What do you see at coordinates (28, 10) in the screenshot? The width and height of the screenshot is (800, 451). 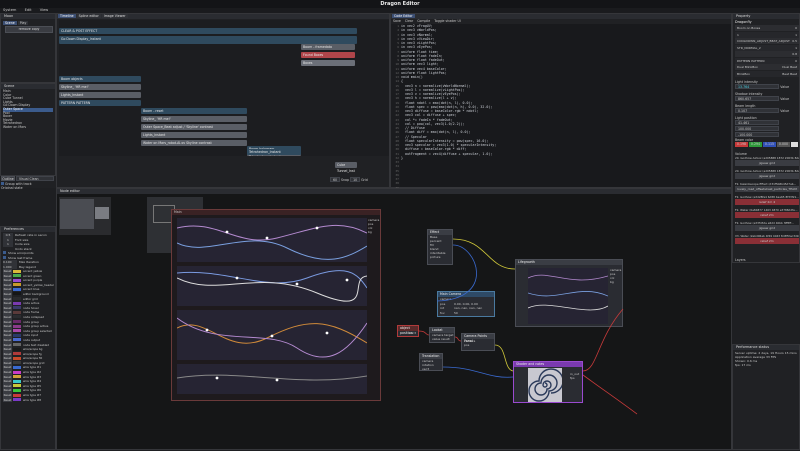 I see `menu-edit: Edit` at bounding box center [28, 10].